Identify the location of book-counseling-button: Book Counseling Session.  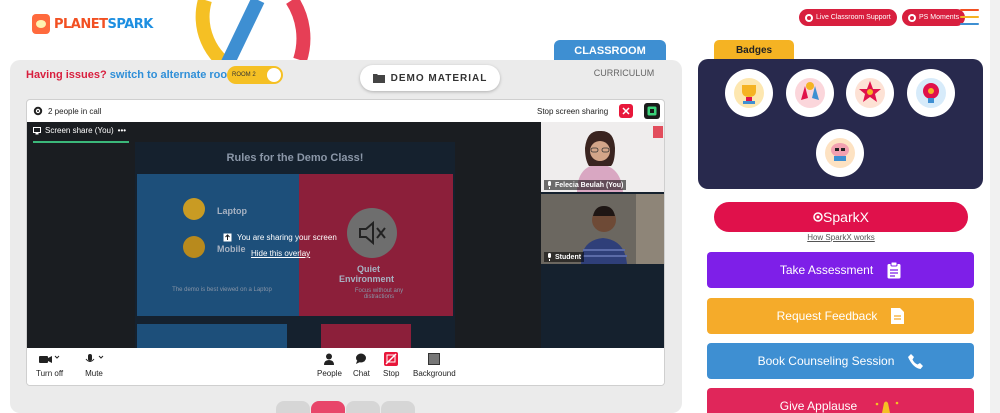
(840, 361).